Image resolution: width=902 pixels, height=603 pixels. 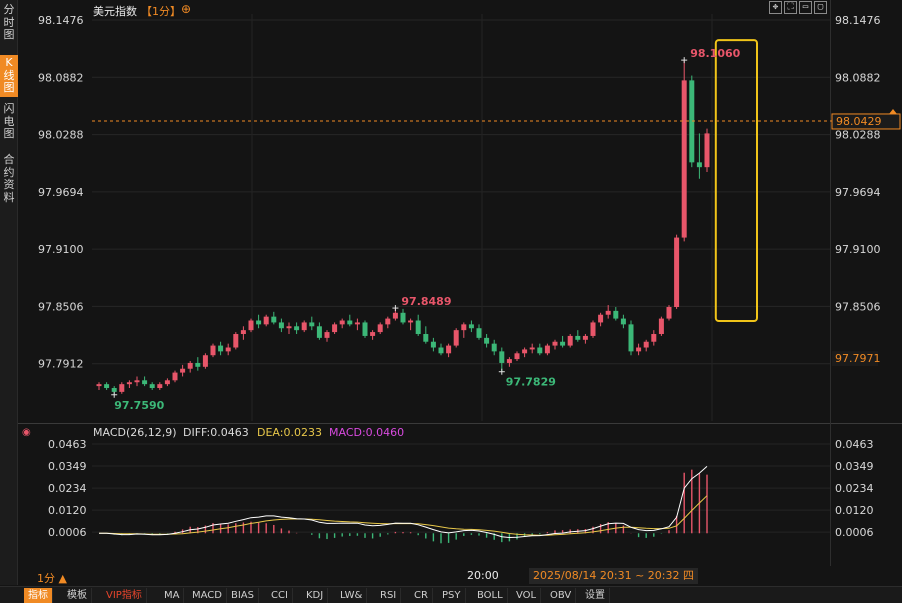 What do you see at coordinates (452, 595) in the screenshot?
I see `tab-psy: PSY` at bounding box center [452, 595].